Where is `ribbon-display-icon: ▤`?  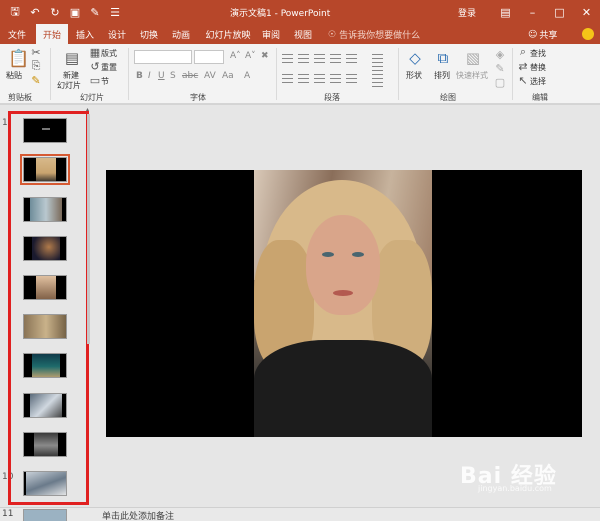 ribbon-display-icon: ▤ is located at coordinates (505, 12).